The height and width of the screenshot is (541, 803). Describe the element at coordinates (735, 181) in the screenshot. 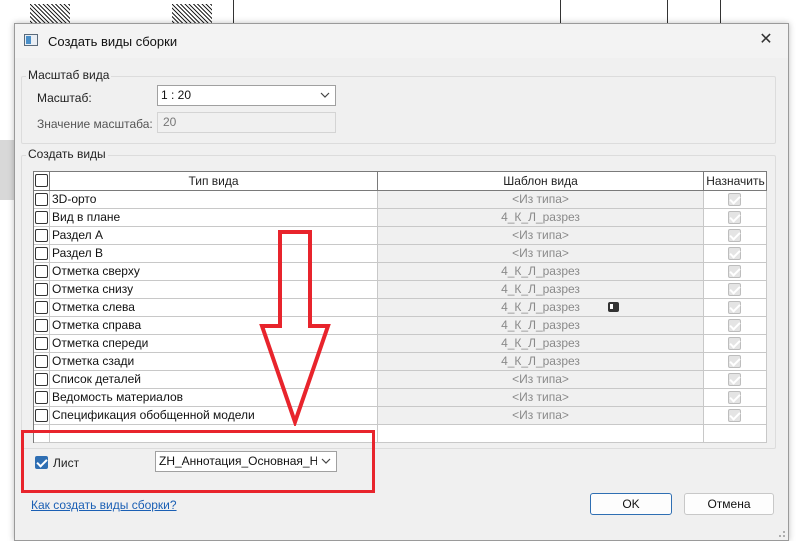

I see `column-header-assign: Назначить` at that location.